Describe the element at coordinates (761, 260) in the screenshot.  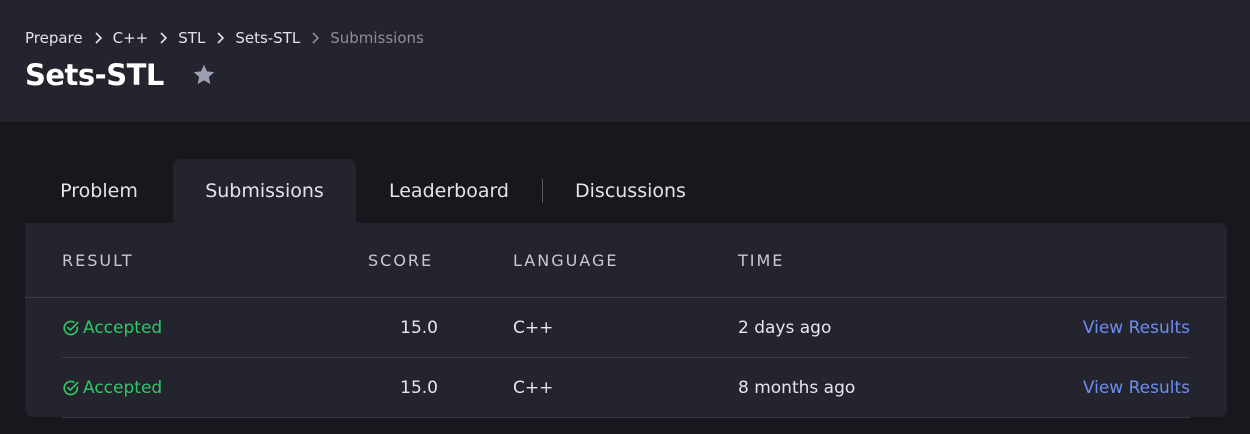
I see `column-header-time: TIME` at that location.